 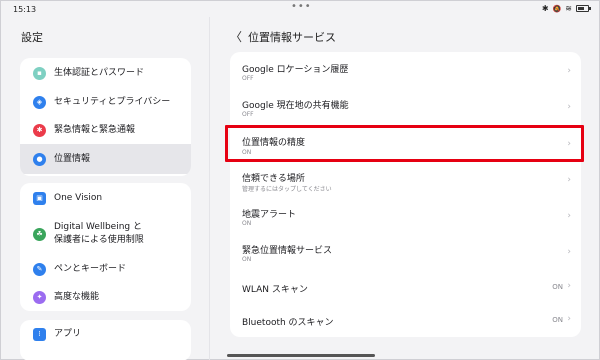 What do you see at coordinates (295, 70) in the screenshot?
I see `row-title: Google ロケーション履歴` at bounding box center [295, 70].